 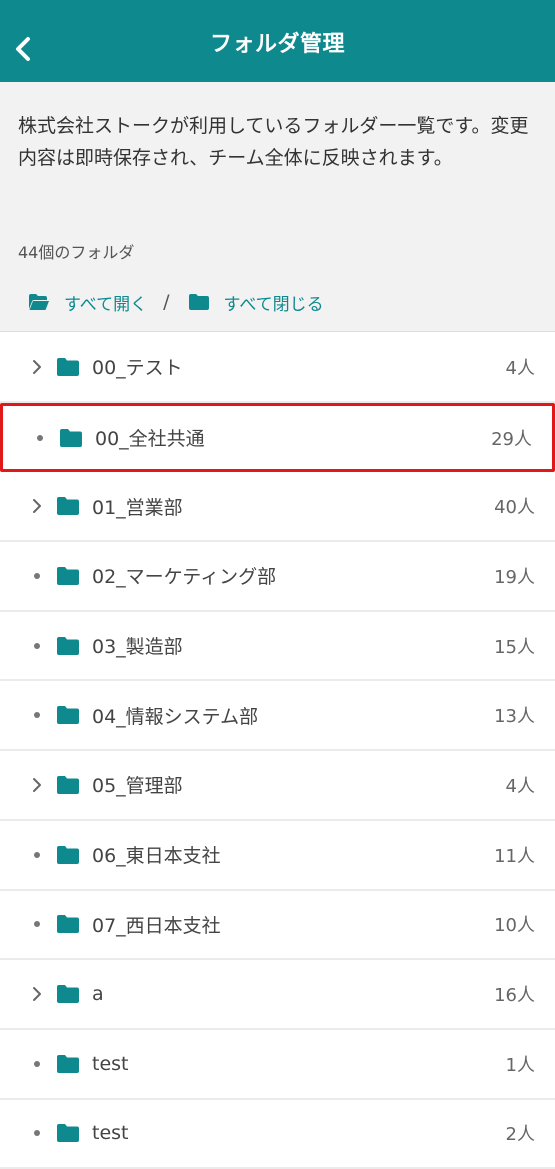 I want to click on folder-row: test 1人, so click(x=277, y=1065).